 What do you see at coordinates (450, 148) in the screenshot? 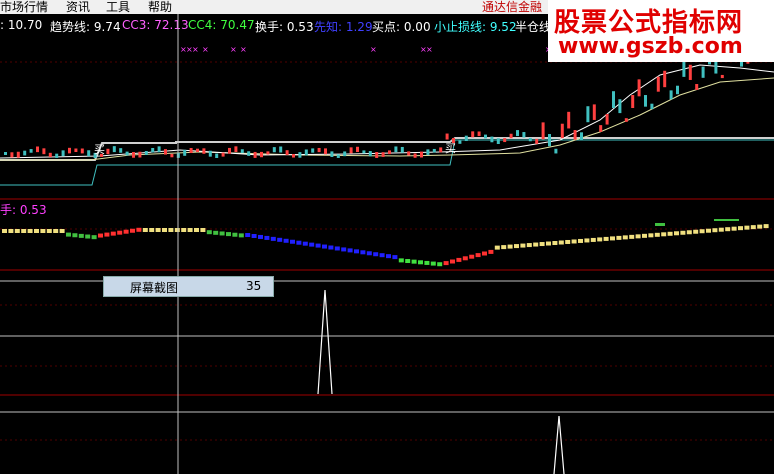
I see `buy-signal-marker: 买` at bounding box center [450, 148].